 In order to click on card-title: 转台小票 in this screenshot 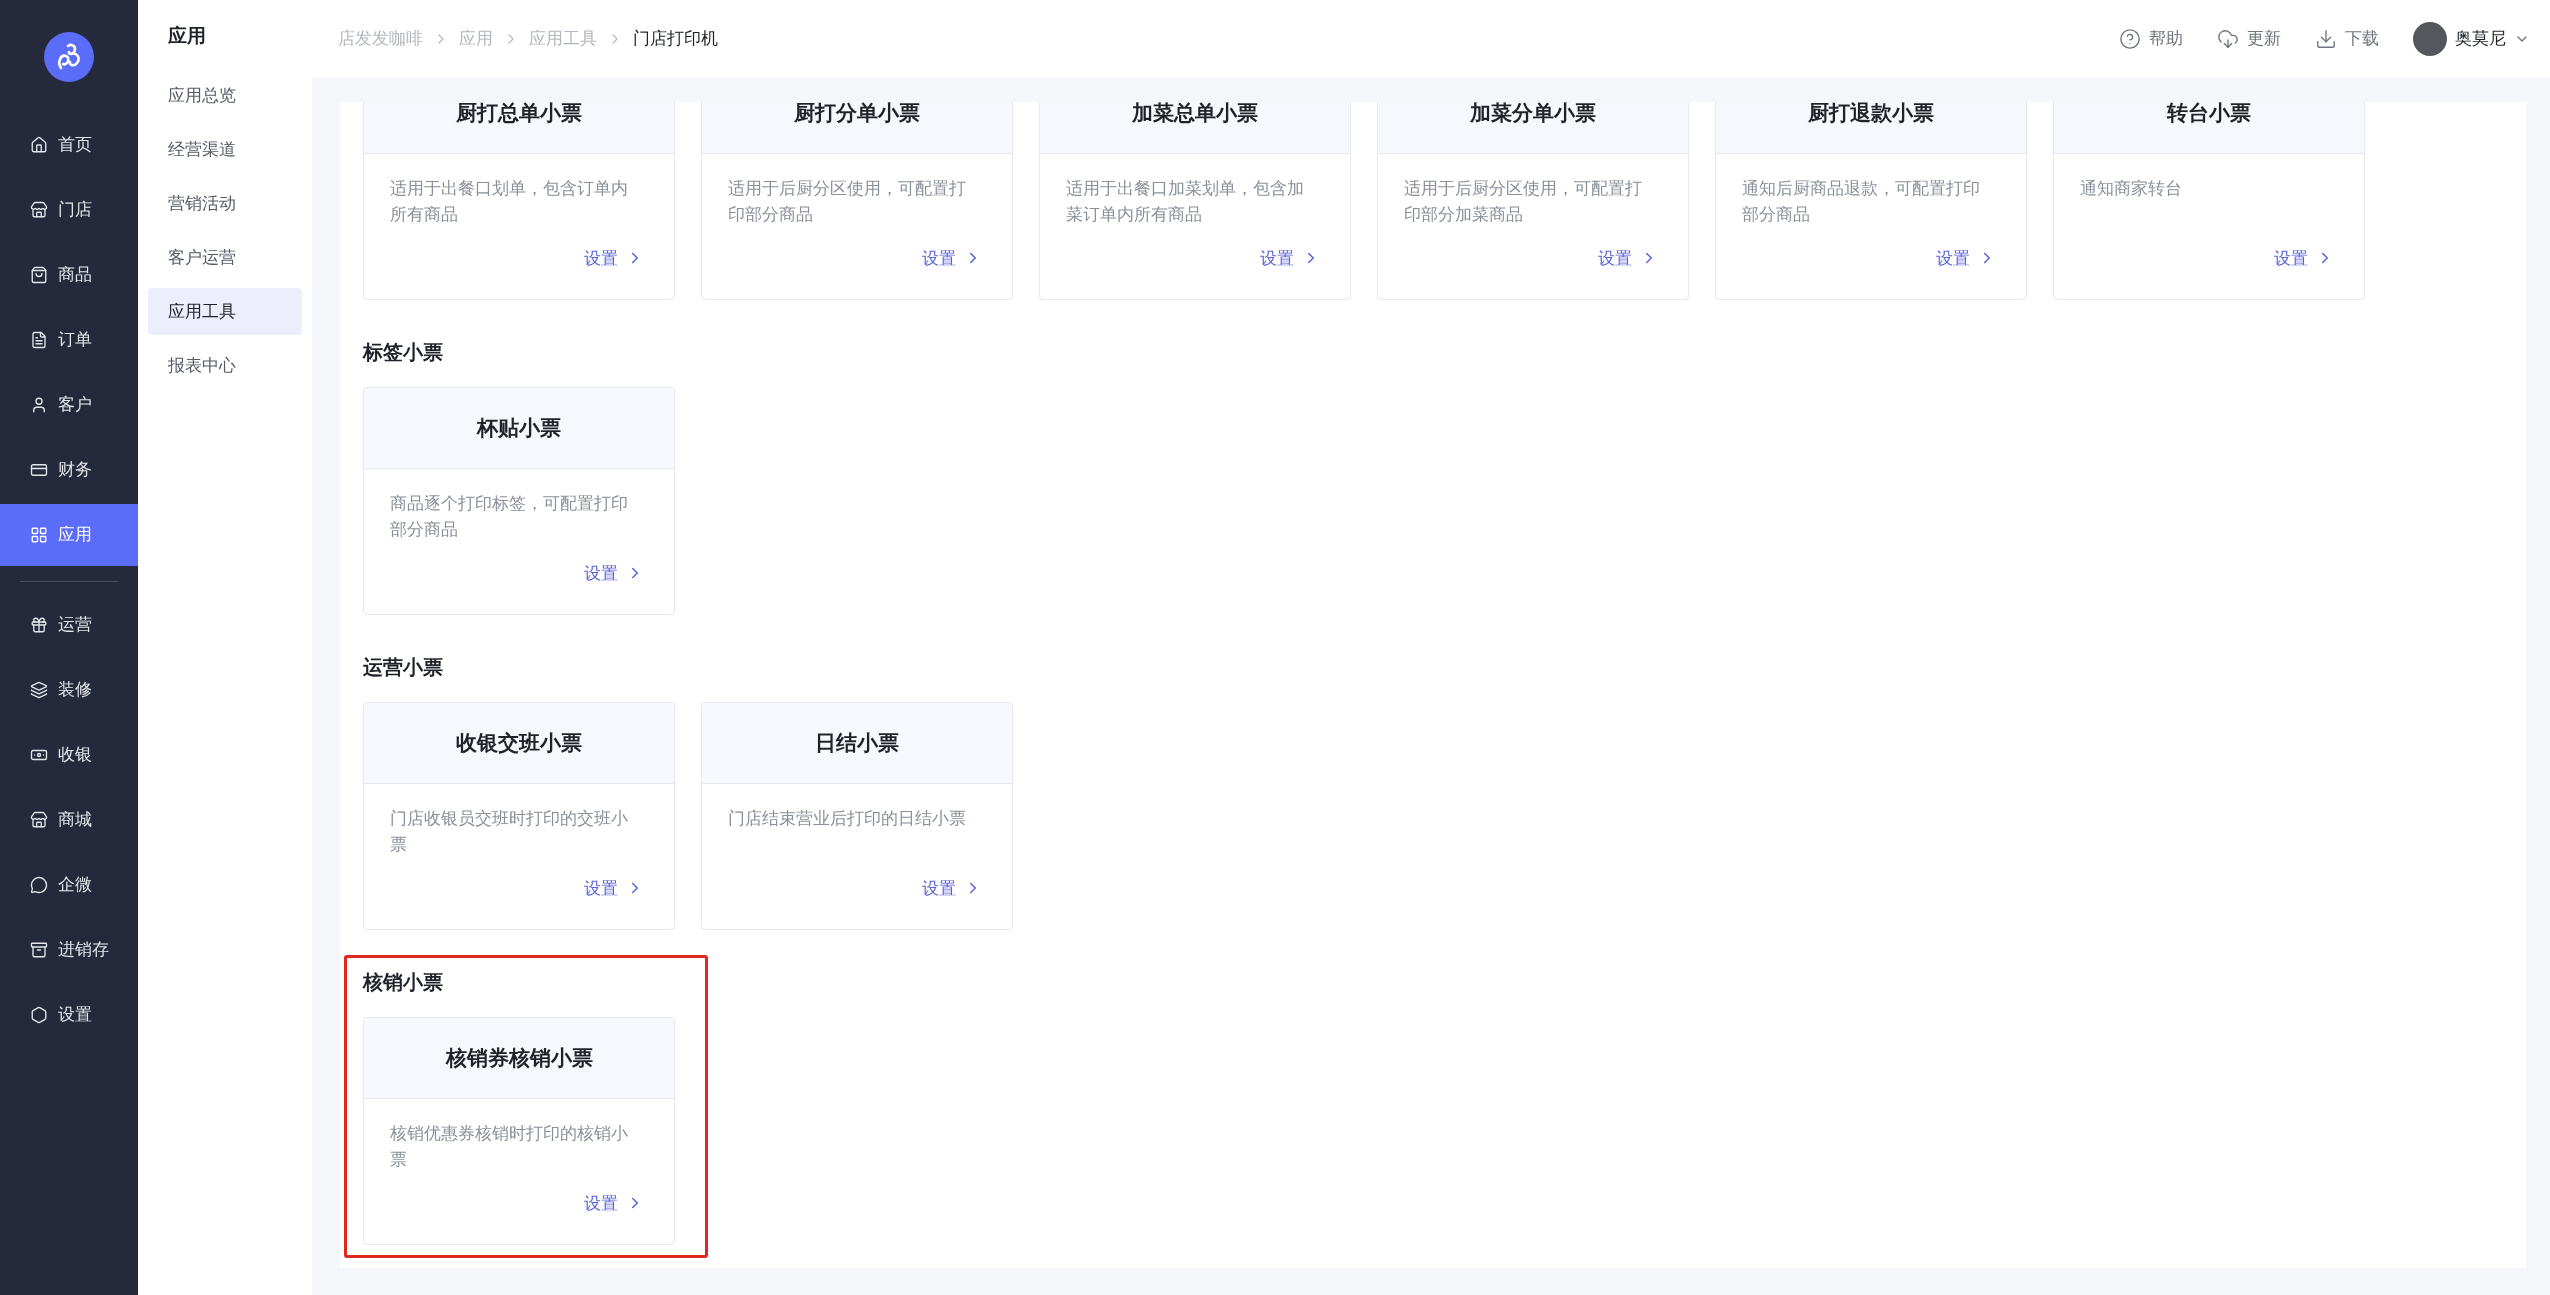, I will do `click(2209, 114)`.